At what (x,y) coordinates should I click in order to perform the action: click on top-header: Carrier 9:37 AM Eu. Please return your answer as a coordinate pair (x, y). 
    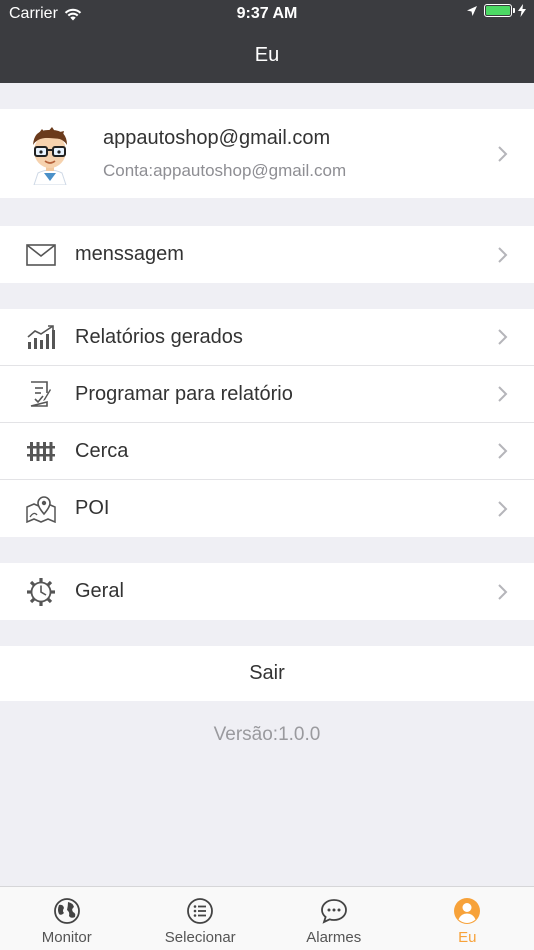
    Looking at the image, I should click on (267, 41).